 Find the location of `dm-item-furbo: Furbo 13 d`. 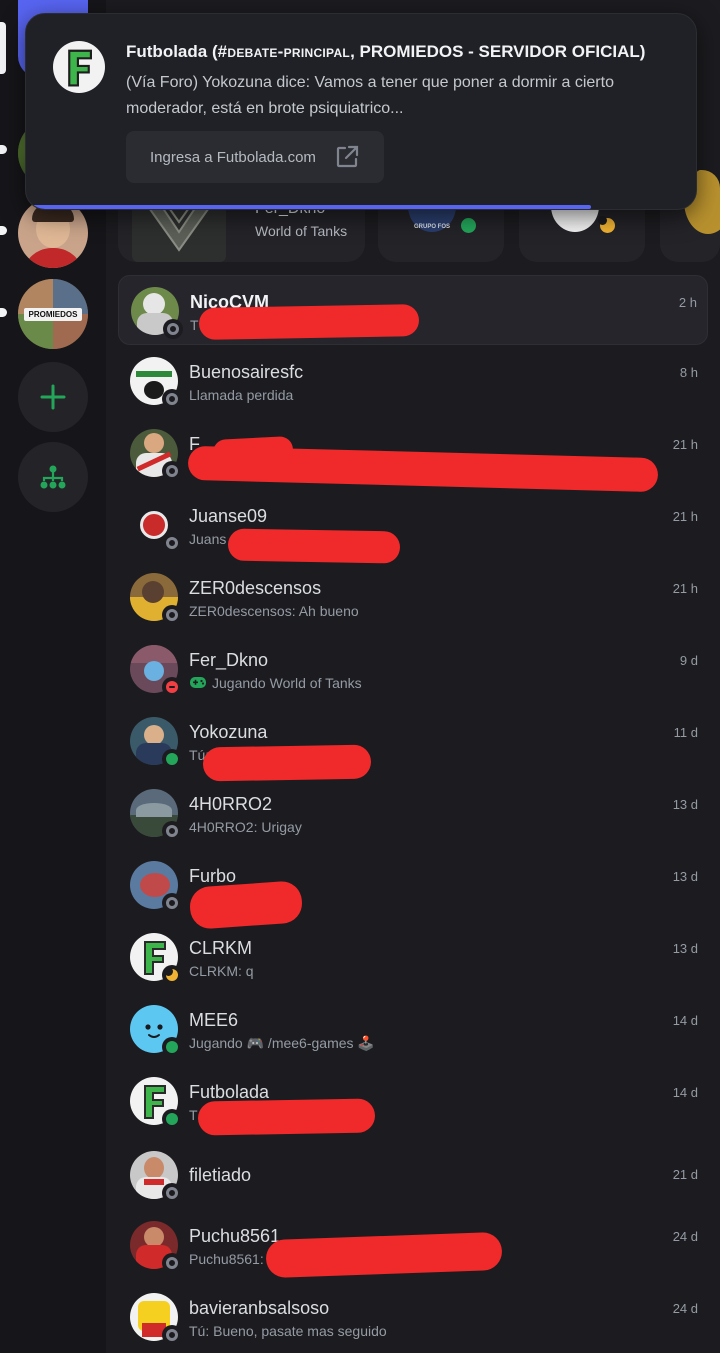

dm-item-furbo: Furbo 13 d is located at coordinates (413, 890).